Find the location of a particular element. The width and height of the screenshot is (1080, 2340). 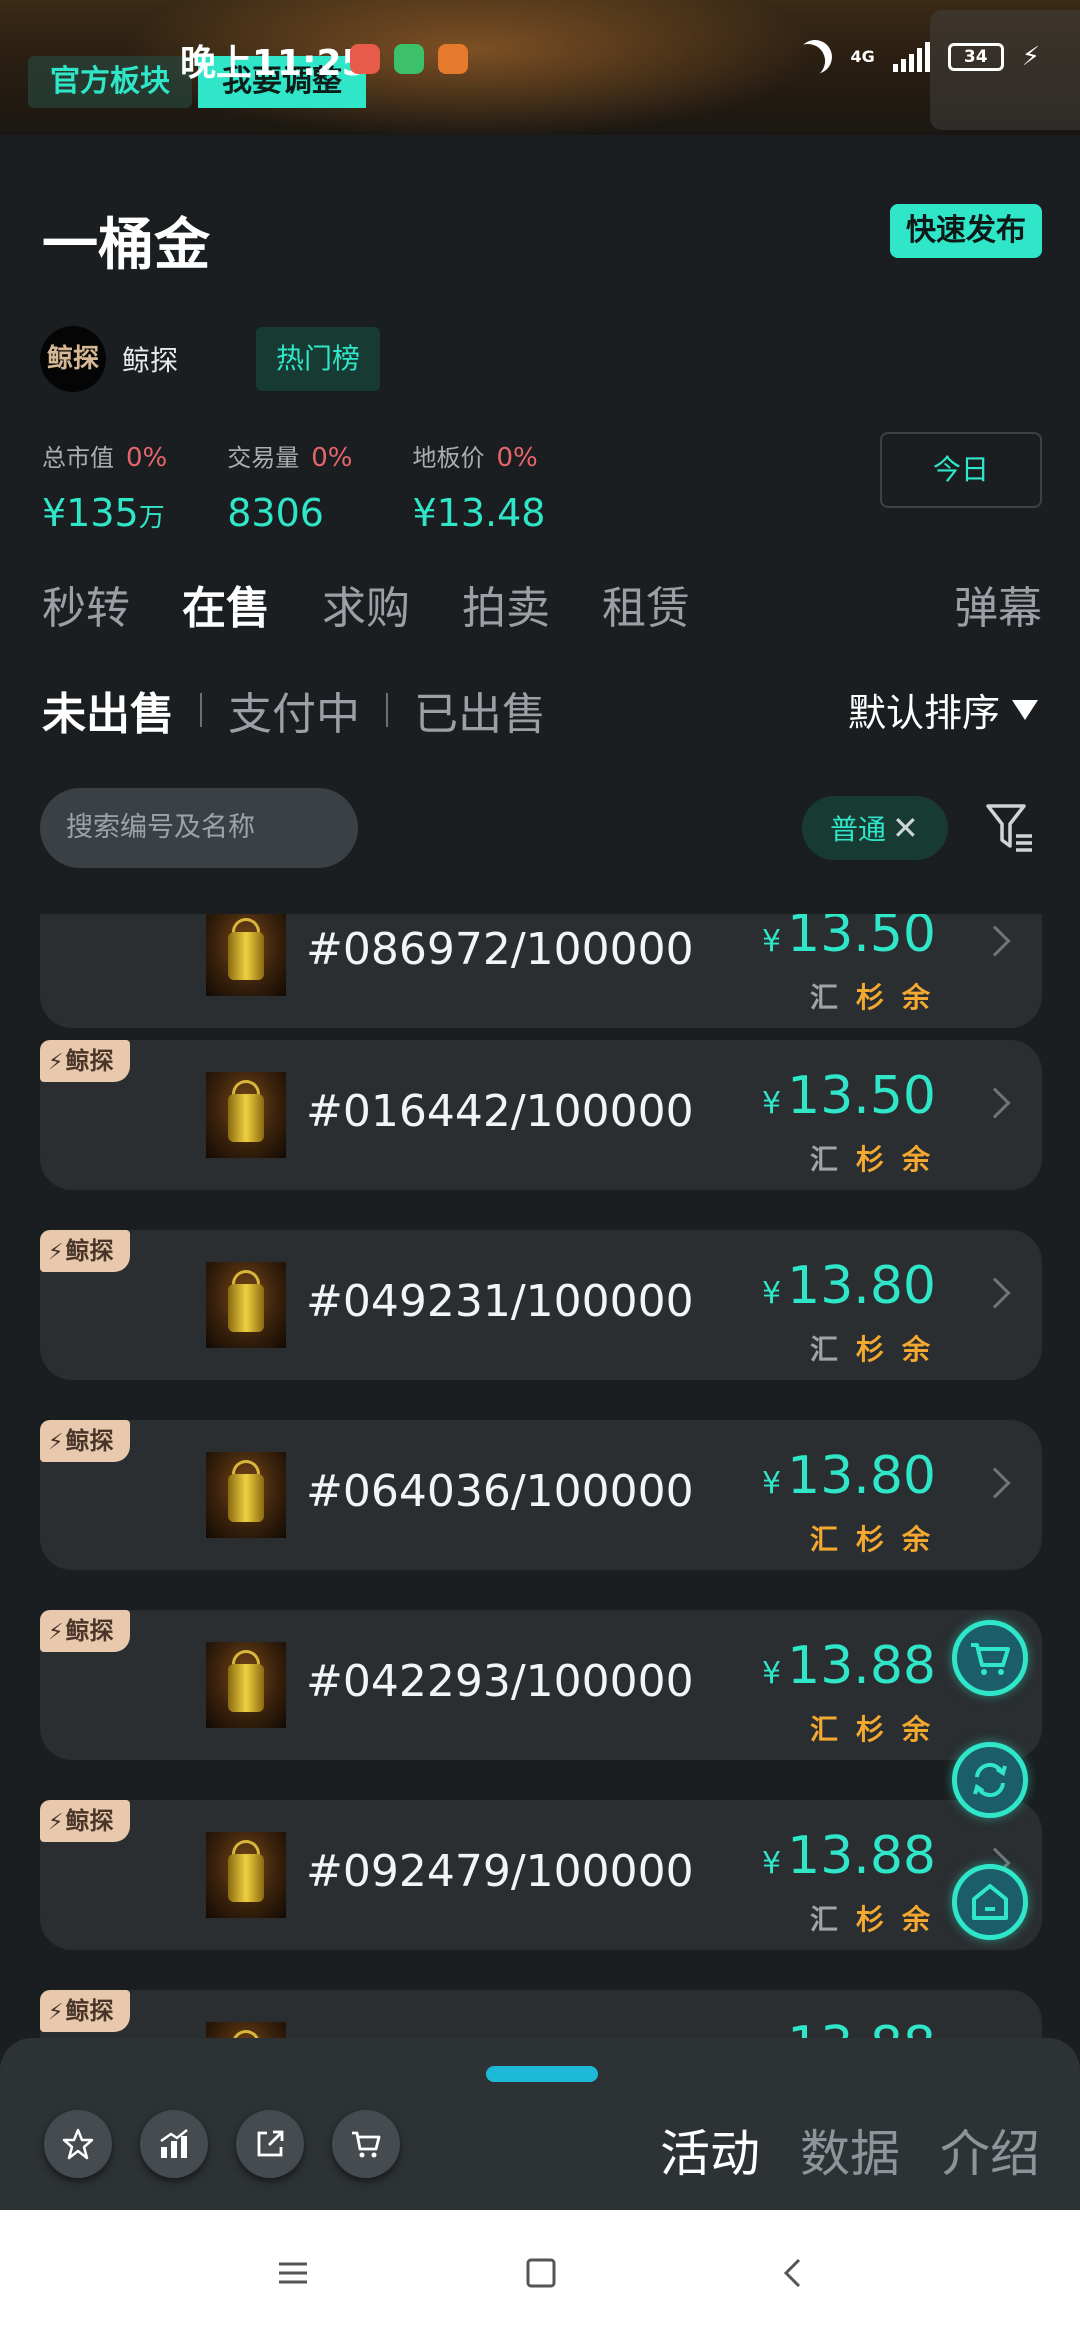

fox-app-icon is located at coordinates (453, 59).